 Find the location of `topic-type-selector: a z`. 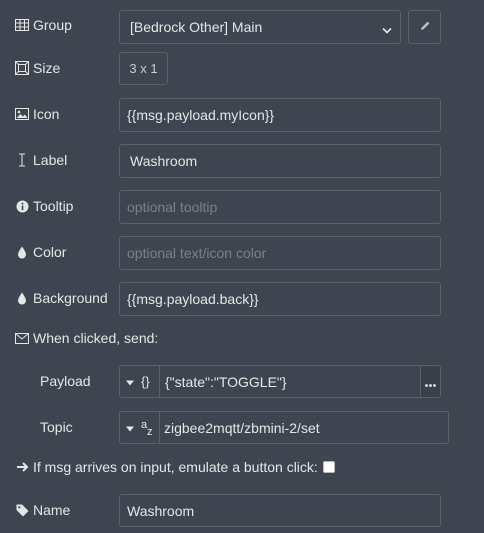

topic-type-selector: a z is located at coordinates (140, 427).